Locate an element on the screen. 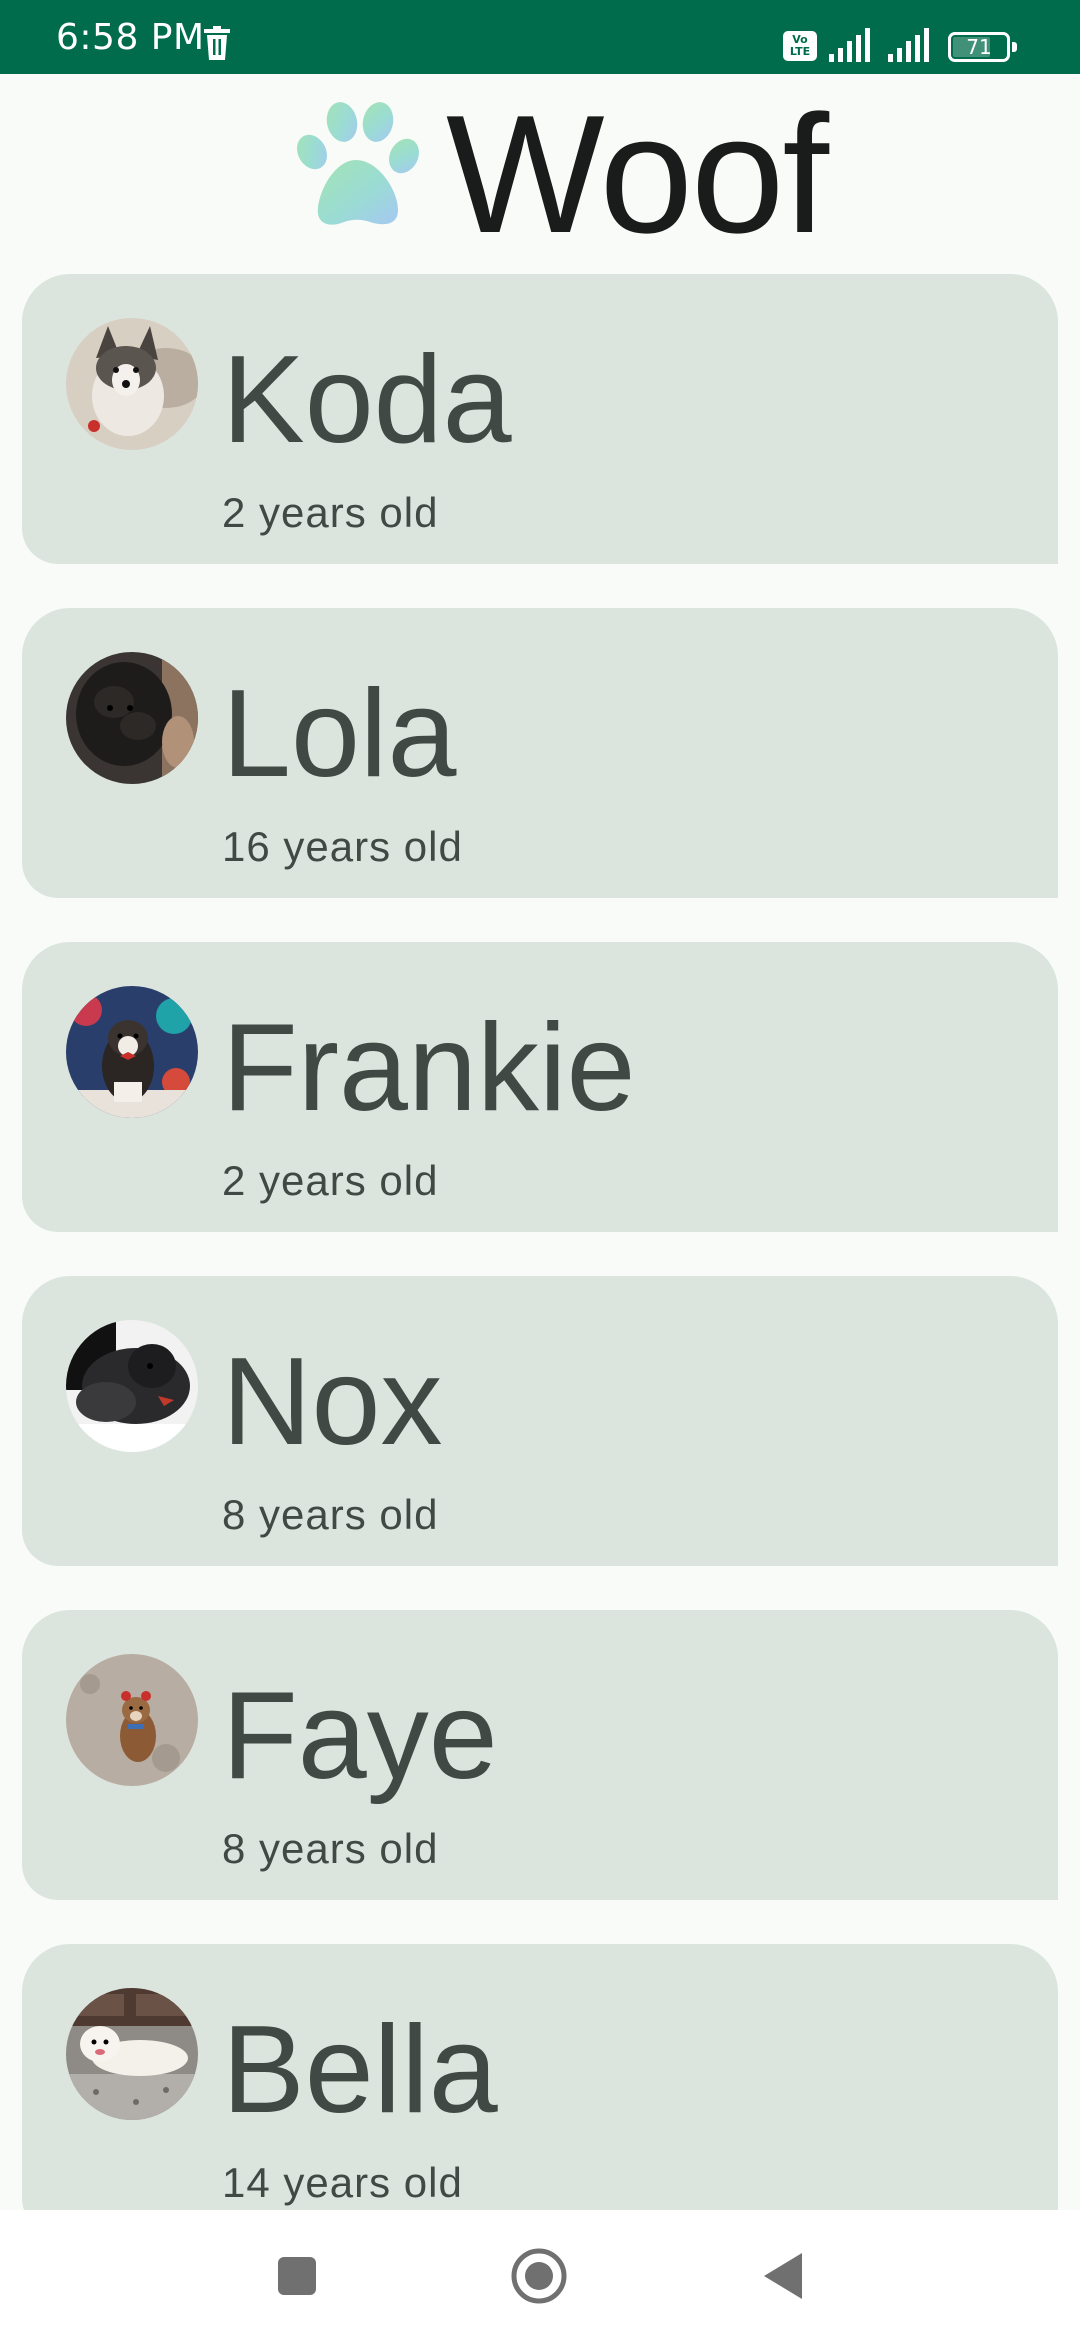 This screenshot has width=1080, height=2340. status-bar: 6:58 PM Vo LTE 71 is located at coordinates (540, 37).